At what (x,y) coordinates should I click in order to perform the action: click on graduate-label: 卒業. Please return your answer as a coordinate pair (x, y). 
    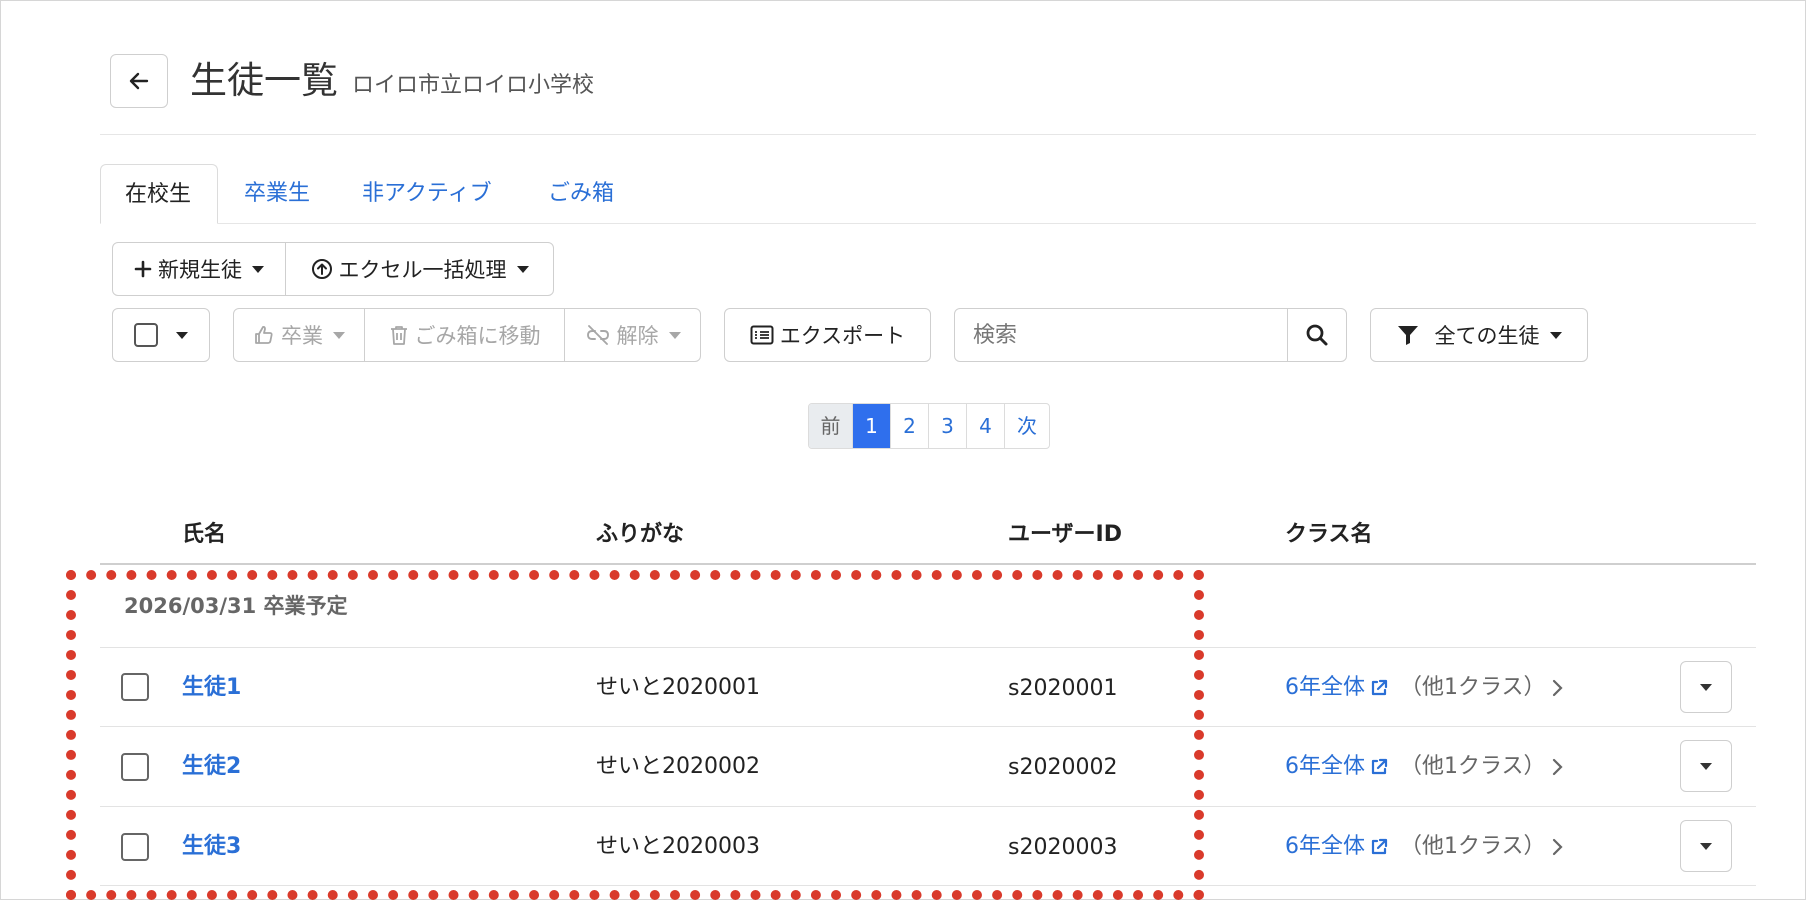
    Looking at the image, I should click on (302, 336).